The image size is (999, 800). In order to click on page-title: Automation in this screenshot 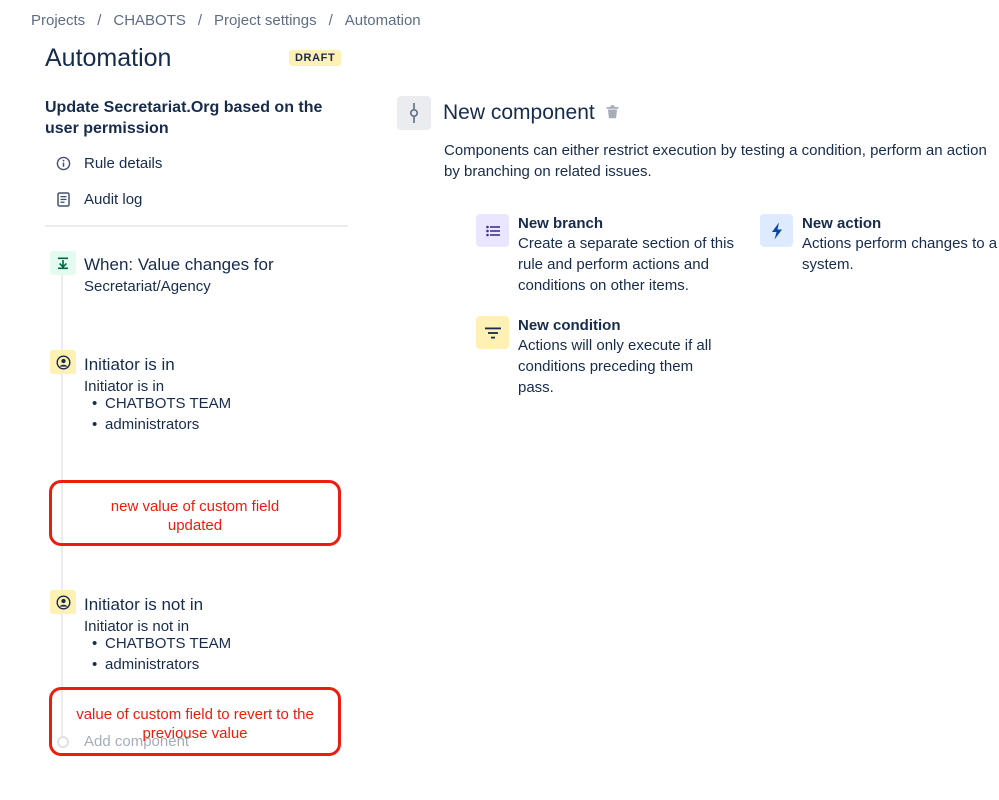, I will do `click(108, 58)`.